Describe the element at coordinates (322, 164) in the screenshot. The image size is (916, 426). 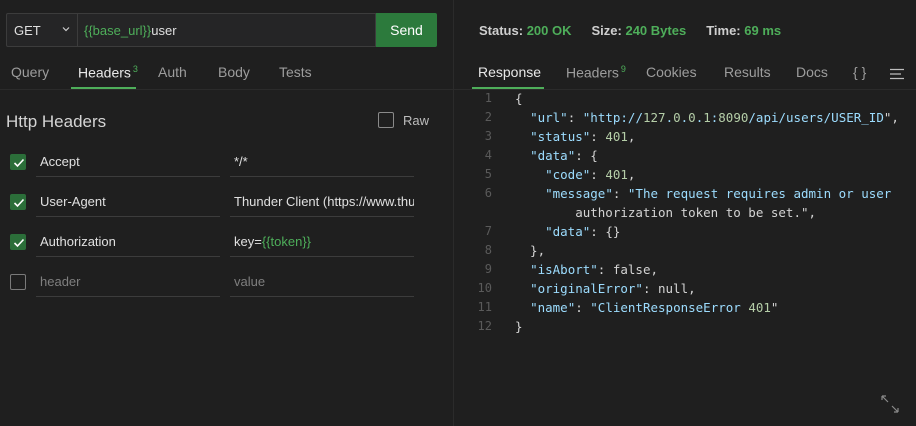
I see `header-value-input: */*` at that location.